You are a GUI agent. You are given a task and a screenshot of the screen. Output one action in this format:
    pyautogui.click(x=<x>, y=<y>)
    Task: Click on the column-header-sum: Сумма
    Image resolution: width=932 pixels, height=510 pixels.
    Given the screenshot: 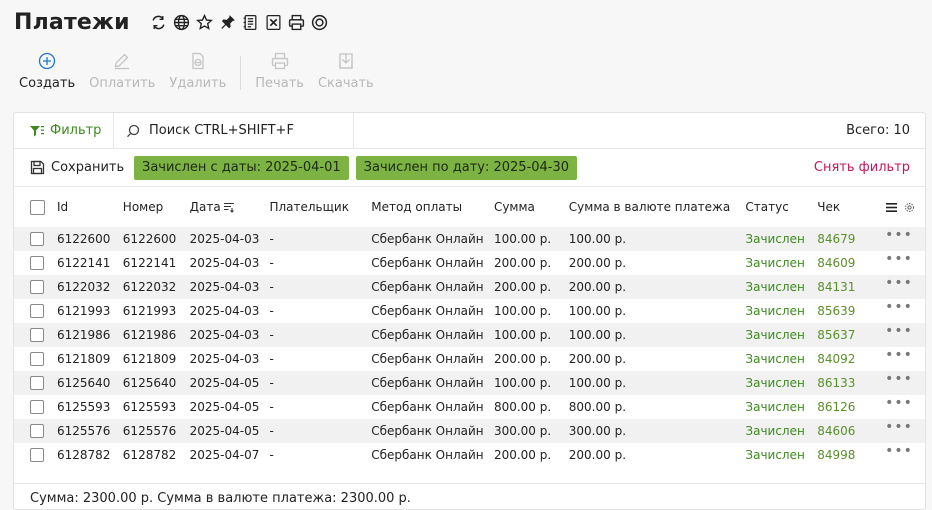 What is the action you would take?
    pyautogui.click(x=531, y=207)
    